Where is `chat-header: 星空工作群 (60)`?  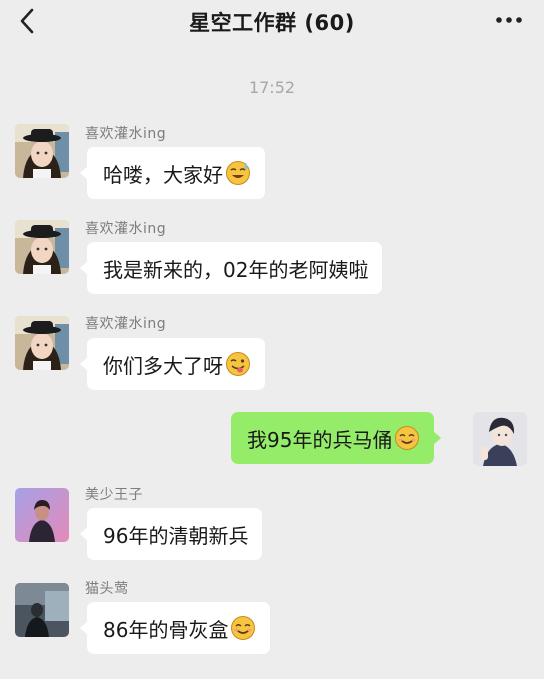
chat-header: 星空工作群 (60) is located at coordinates (272, 22).